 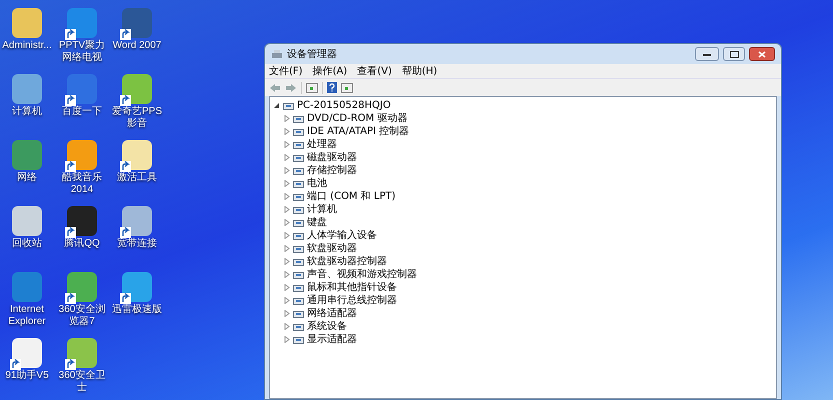 I want to click on tree-item: 处理器, so click(x=322, y=144).